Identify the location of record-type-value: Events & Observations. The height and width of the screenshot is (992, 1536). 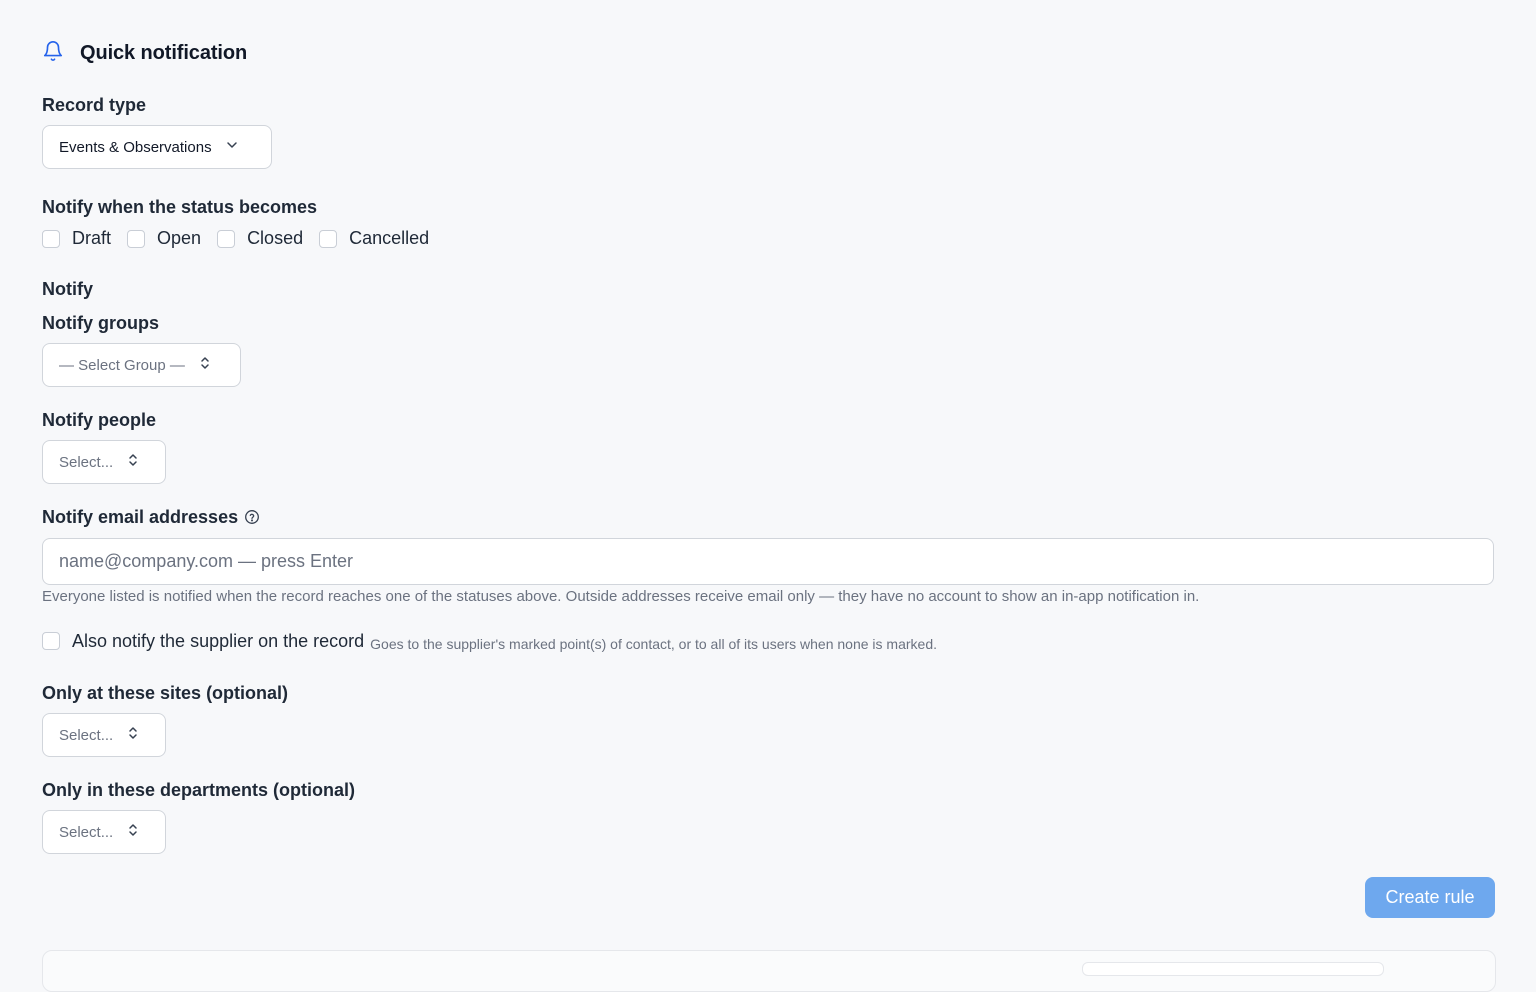
(135, 147).